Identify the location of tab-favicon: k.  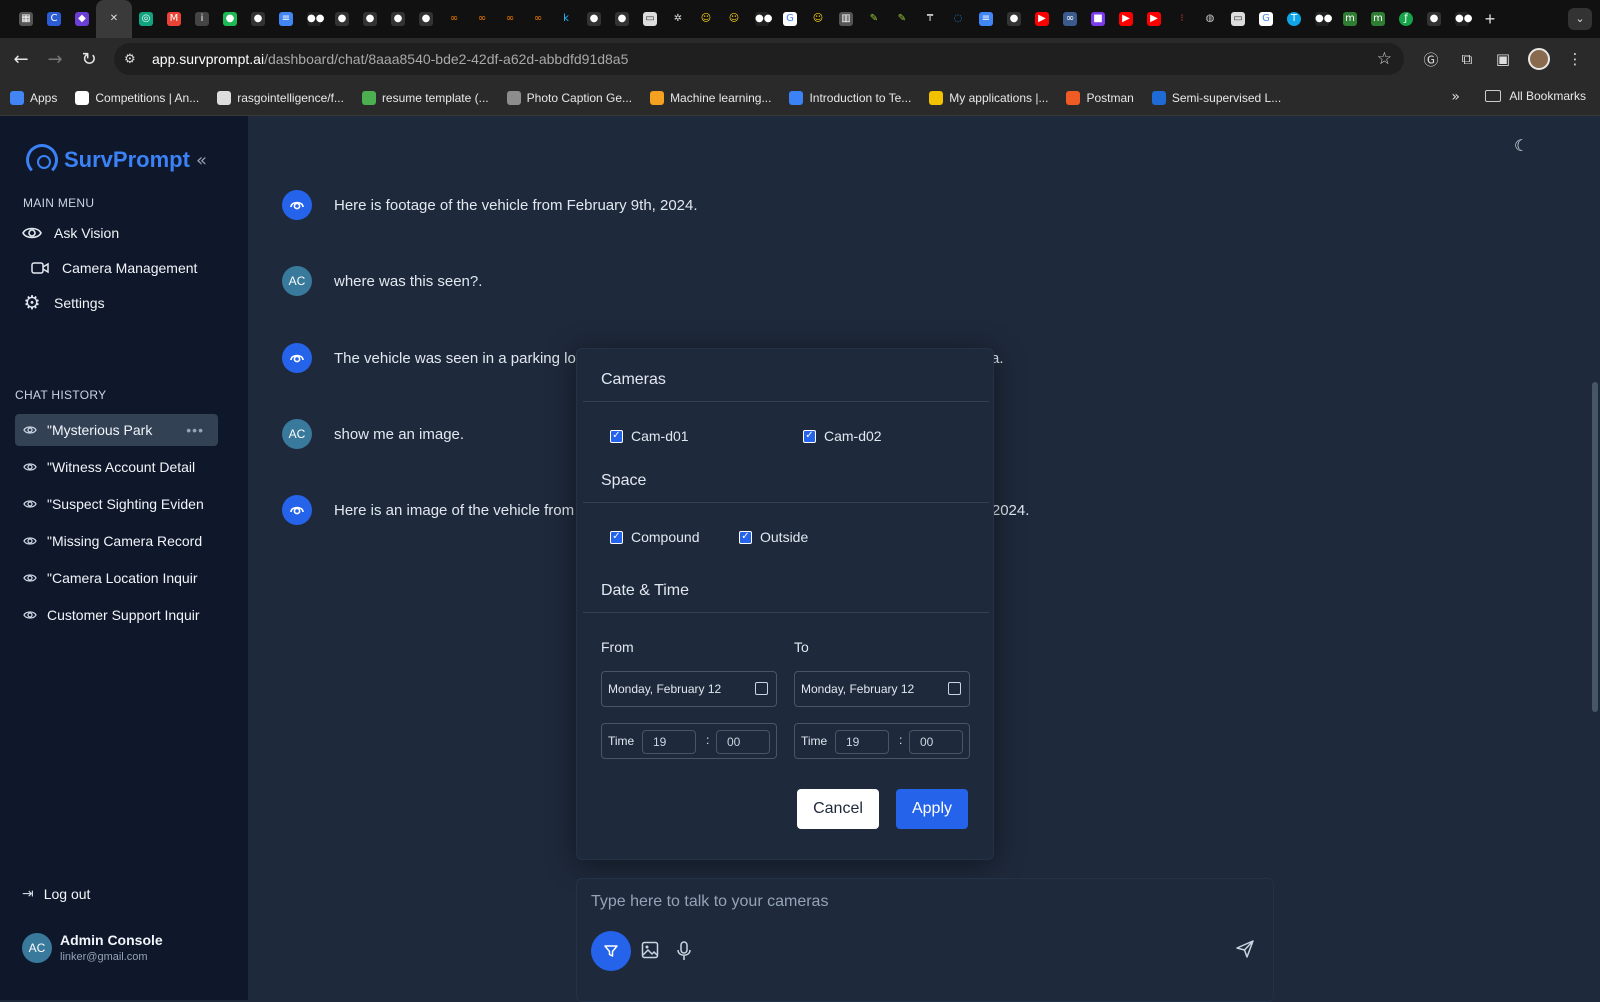
(566, 19).